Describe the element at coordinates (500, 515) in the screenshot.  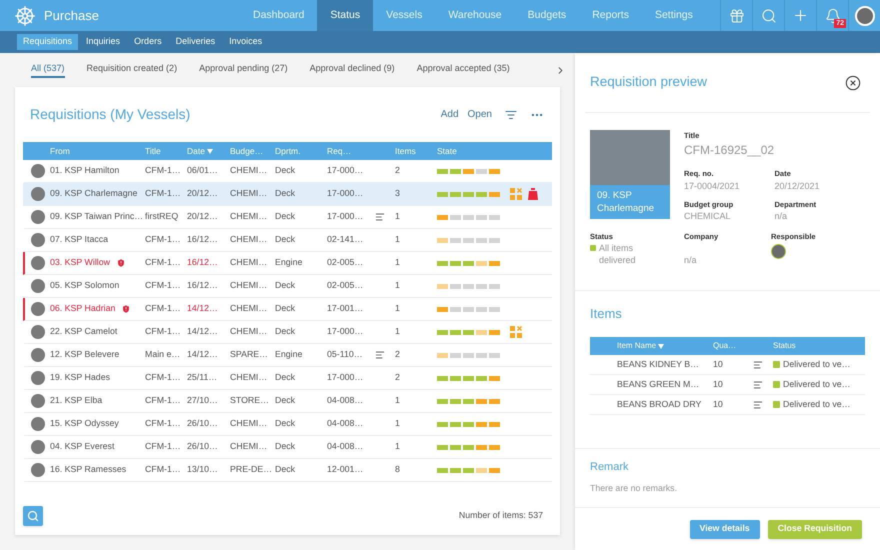
I see `item-count: Number of items: 537` at that location.